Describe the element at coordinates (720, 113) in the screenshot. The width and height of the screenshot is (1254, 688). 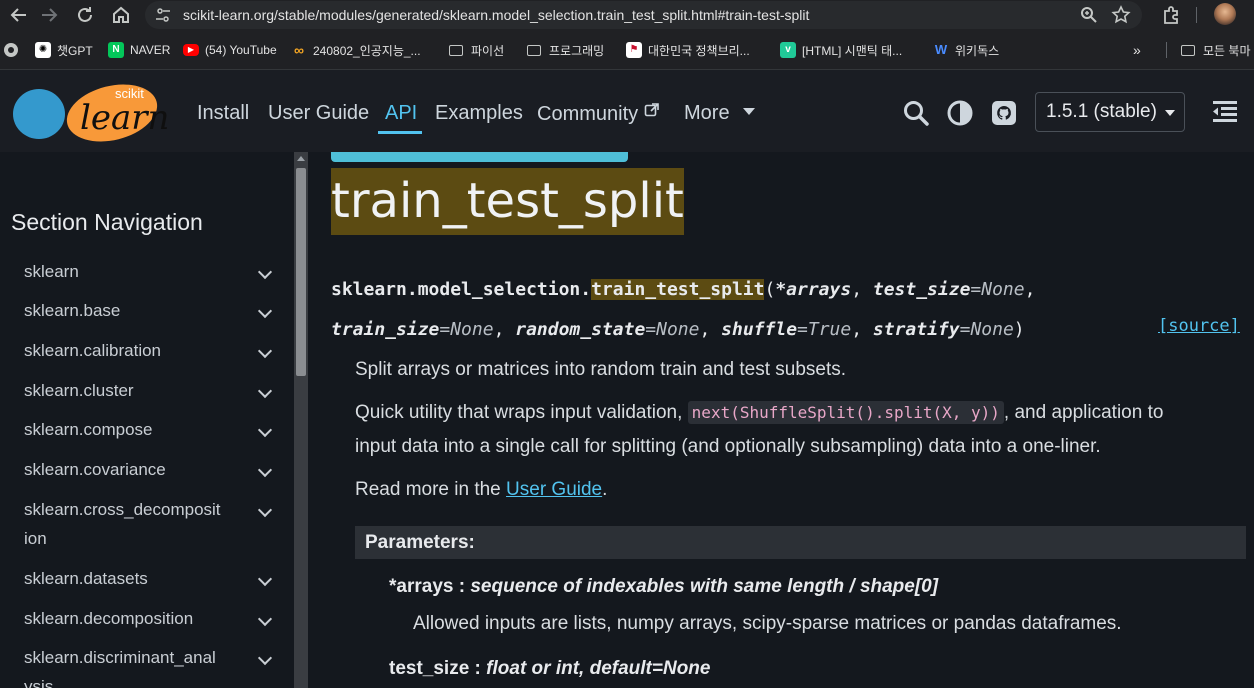
I see `nav-more-dropdown: More` at that location.